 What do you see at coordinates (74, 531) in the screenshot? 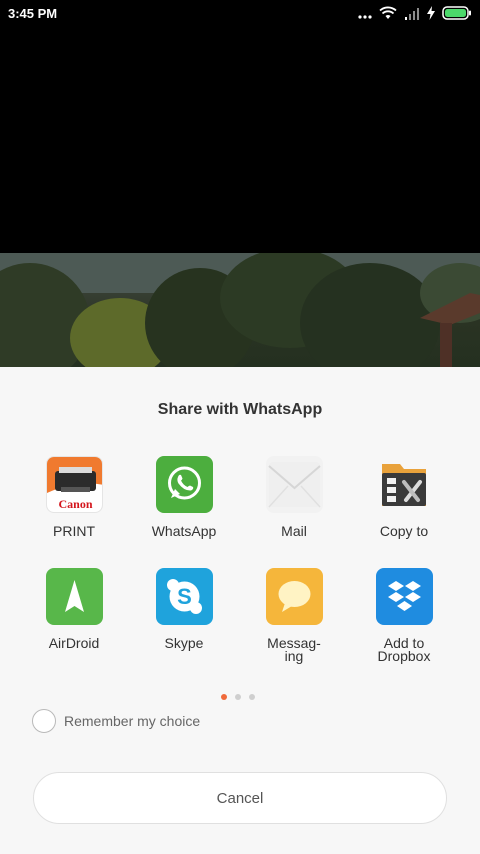
I see `share-option-label: PRINT` at bounding box center [74, 531].